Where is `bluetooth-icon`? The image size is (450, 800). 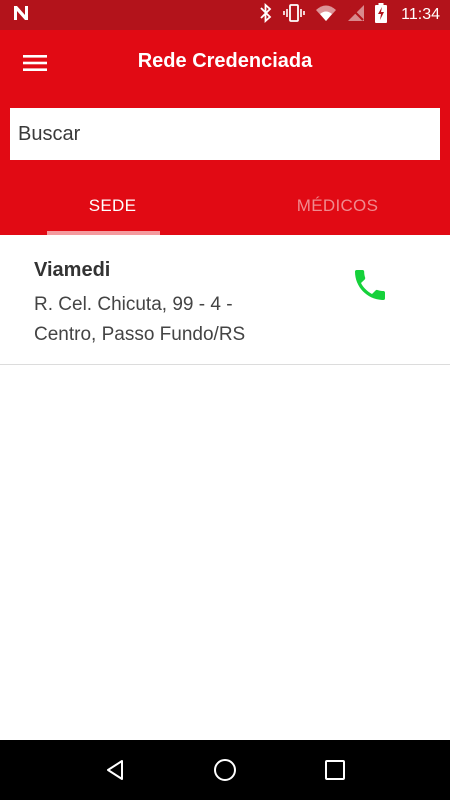
bluetooth-icon is located at coordinates (266, 15).